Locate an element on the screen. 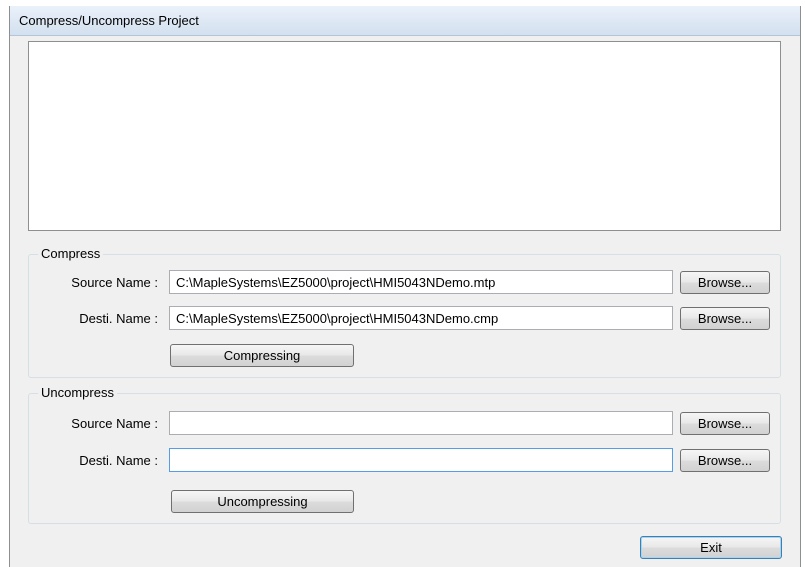 Image resolution: width=805 pixels, height=567 pixels. uncompress-dest-label: Desti. Name : is located at coordinates (118, 460).